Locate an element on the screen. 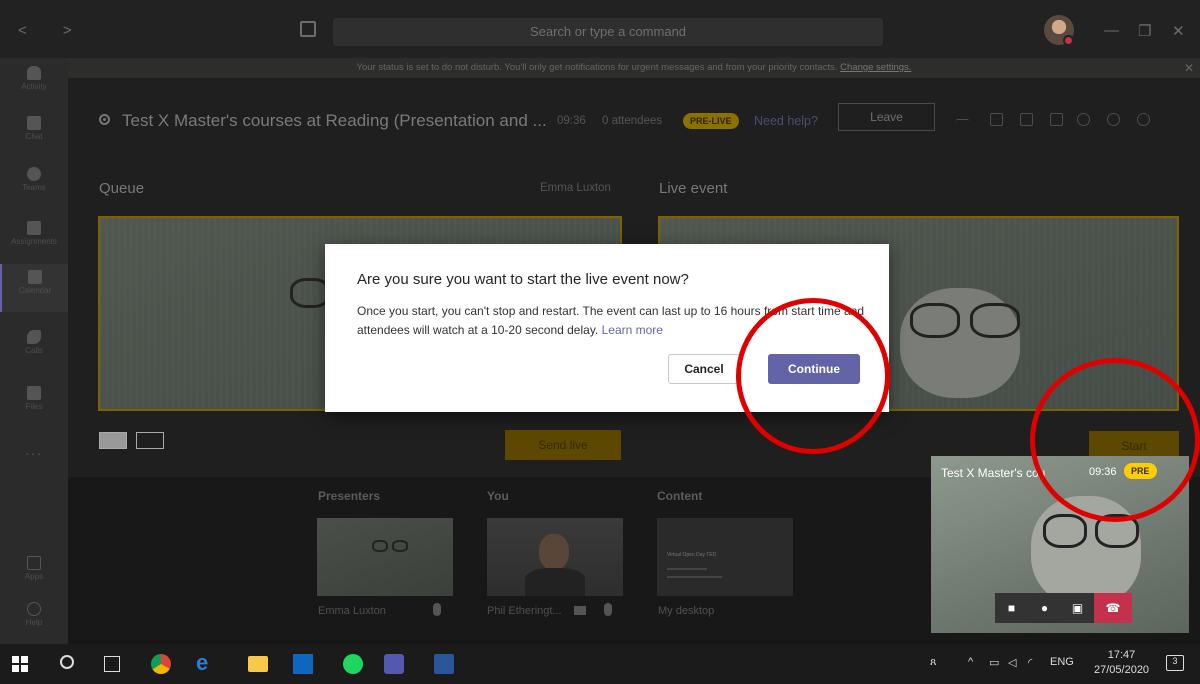 This screenshot has width=1200, height=684. phone-icon is located at coordinates (34, 337).